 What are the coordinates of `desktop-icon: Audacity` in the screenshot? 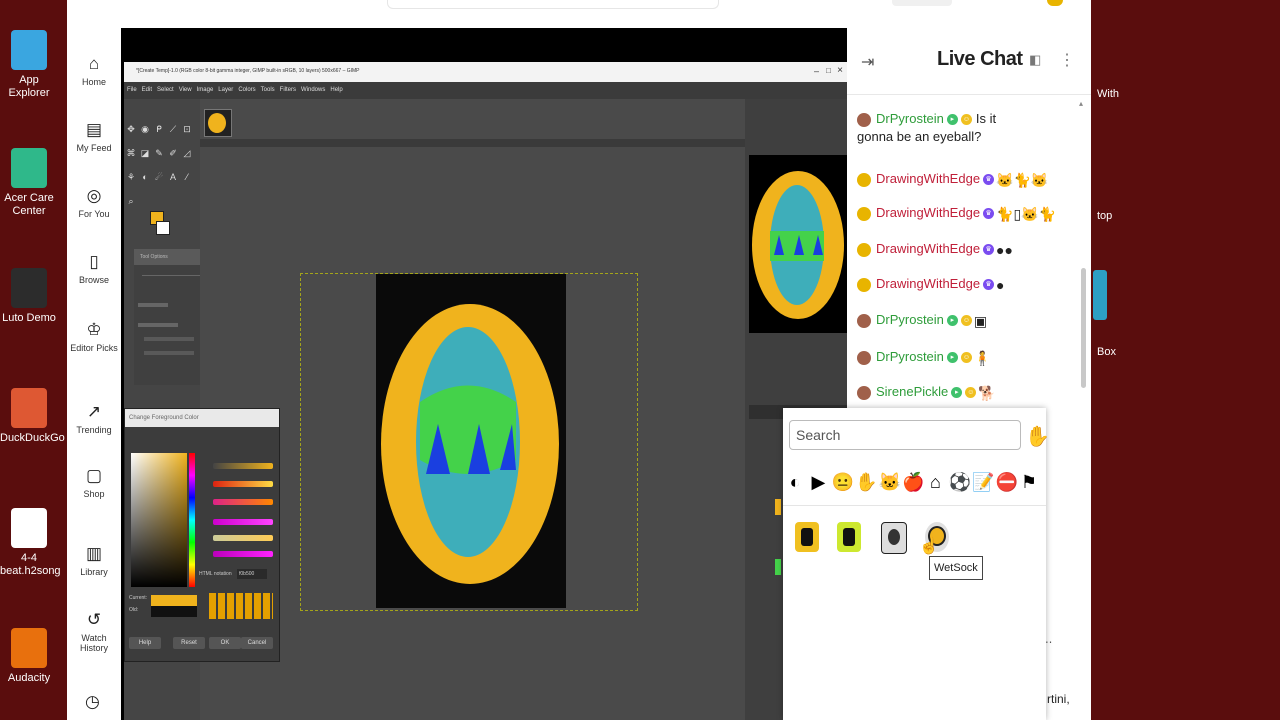 It's located at (29, 656).